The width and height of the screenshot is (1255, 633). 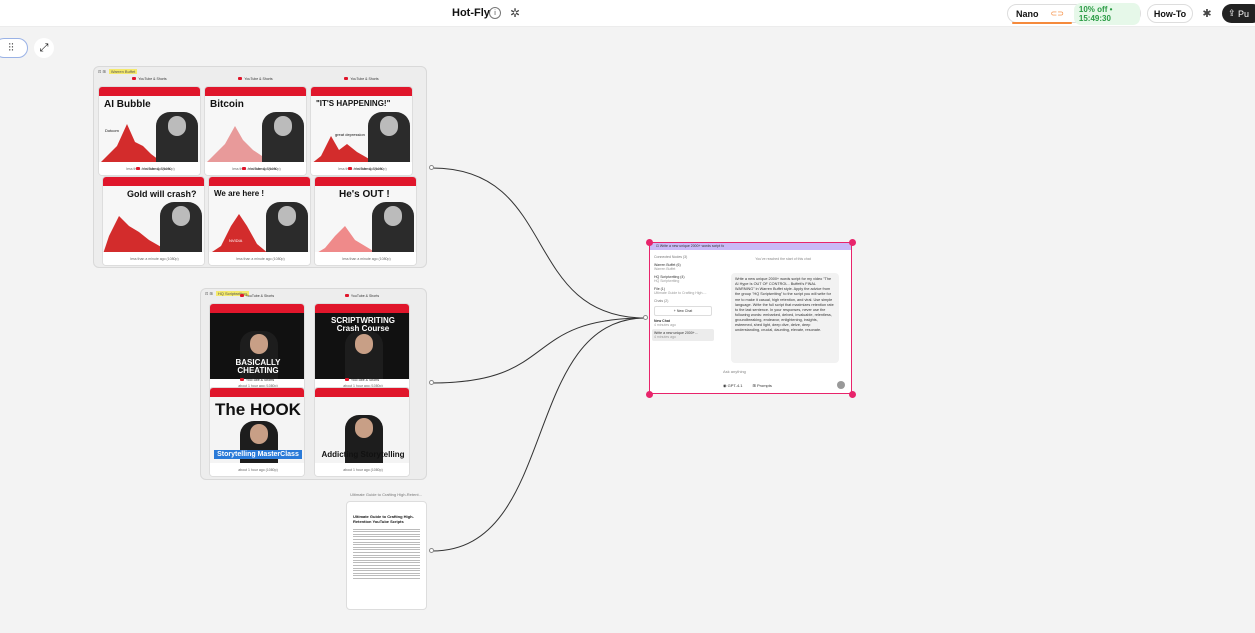 I want to click on node-sub: Warren Buffet, so click(x=665, y=269).